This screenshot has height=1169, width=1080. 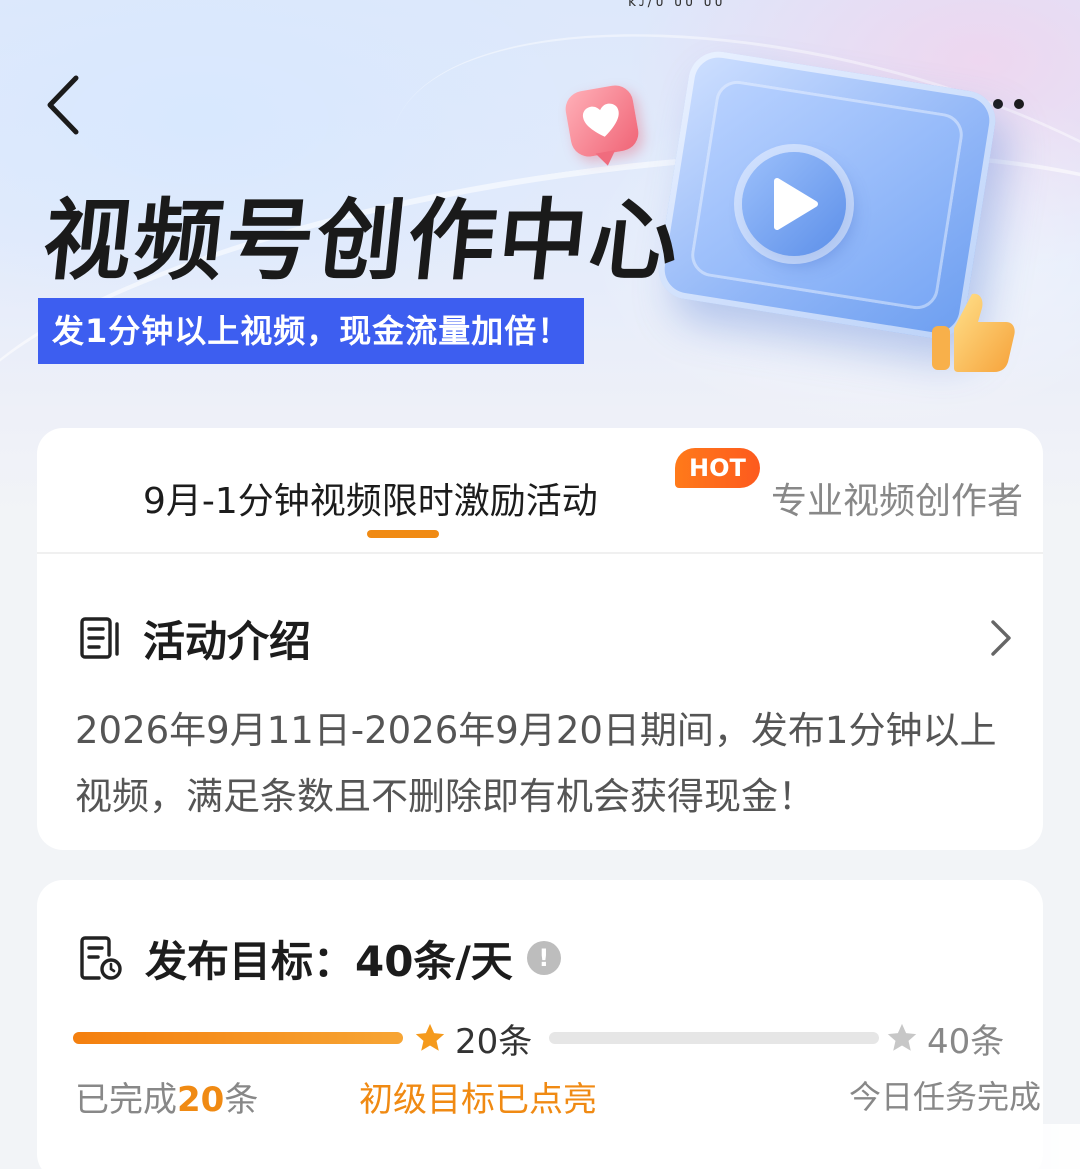 What do you see at coordinates (370, 498) in the screenshot?
I see `tab-september-activity: 9月-1分钟视频限时激励活动` at bounding box center [370, 498].